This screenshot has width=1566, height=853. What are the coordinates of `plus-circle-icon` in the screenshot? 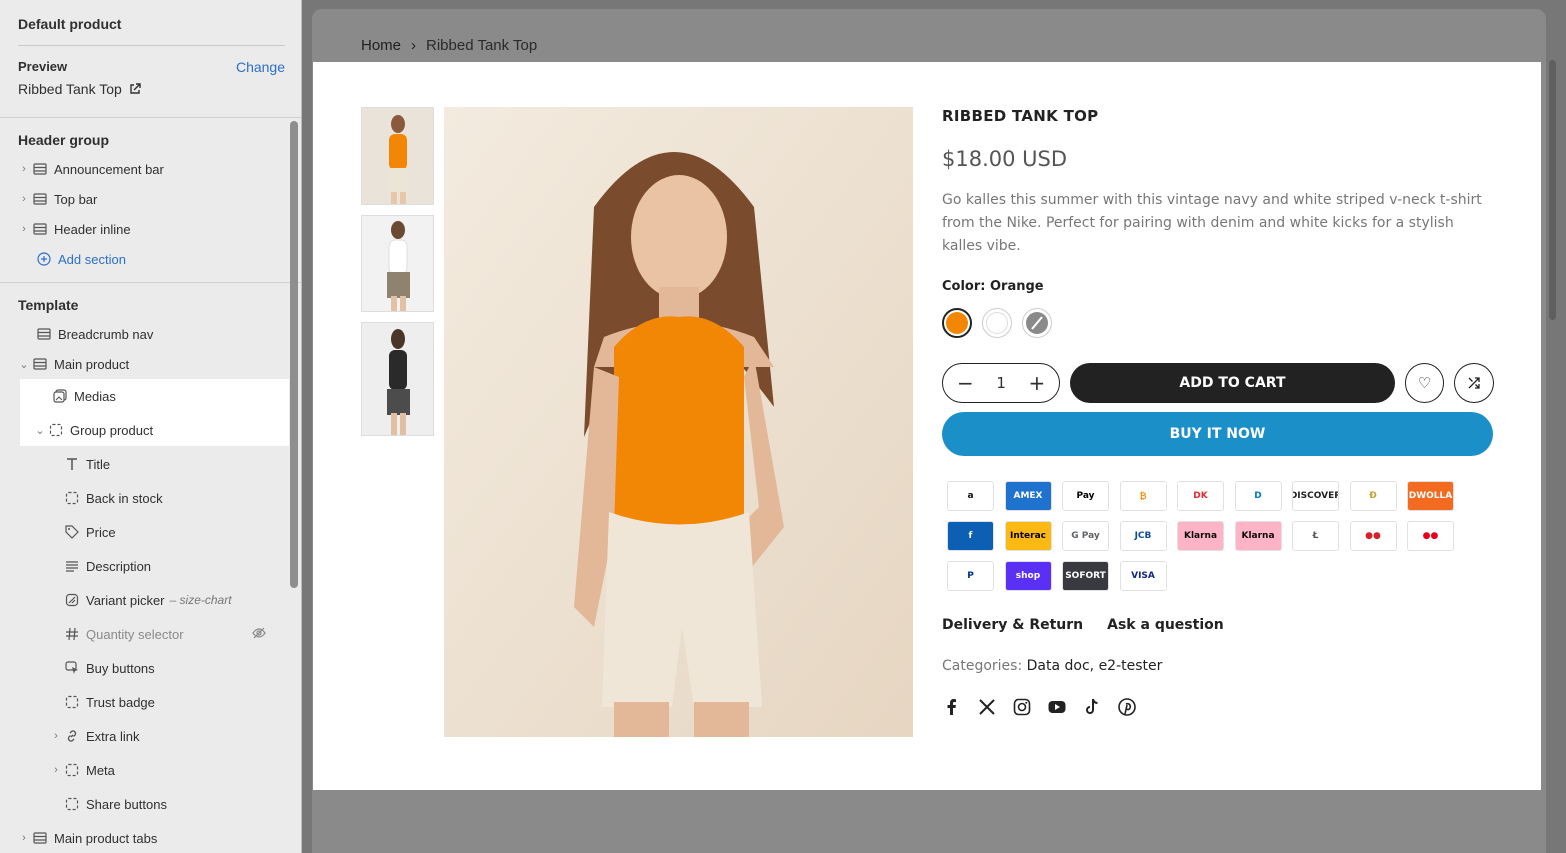 It's located at (43, 259).